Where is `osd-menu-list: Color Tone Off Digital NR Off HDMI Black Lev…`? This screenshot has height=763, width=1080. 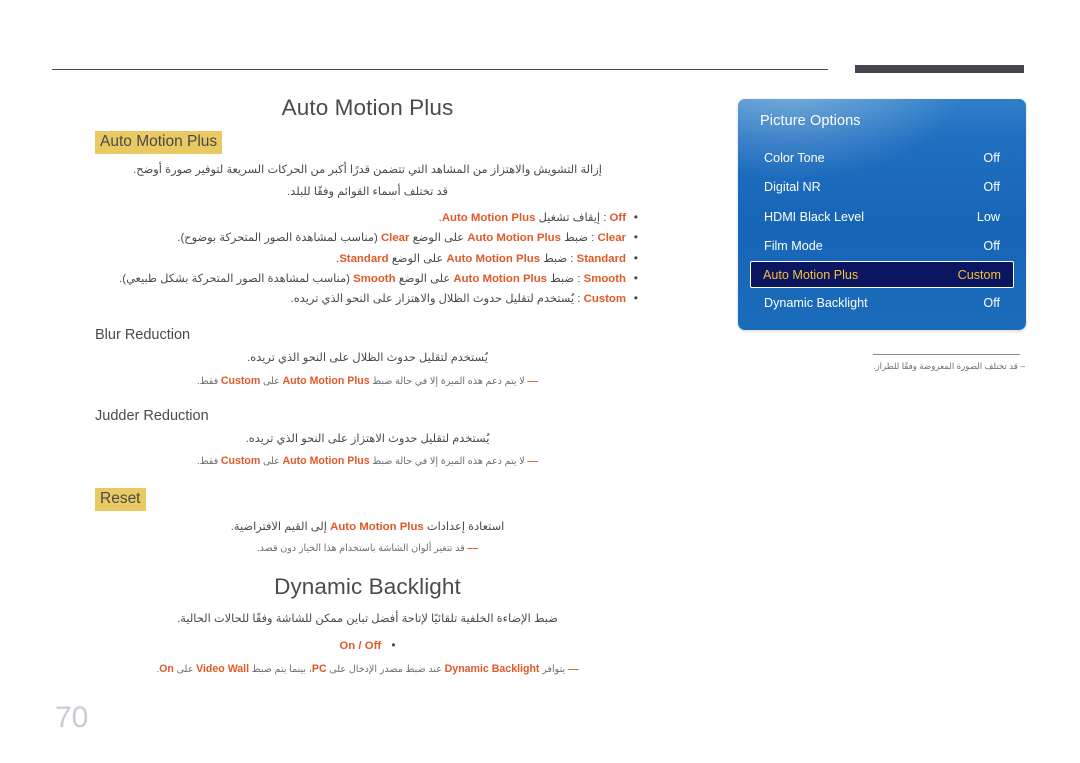 osd-menu-list: Color Tone Off Digital NR Off HDMI Black Lev… is located at coordinates (882, 230).